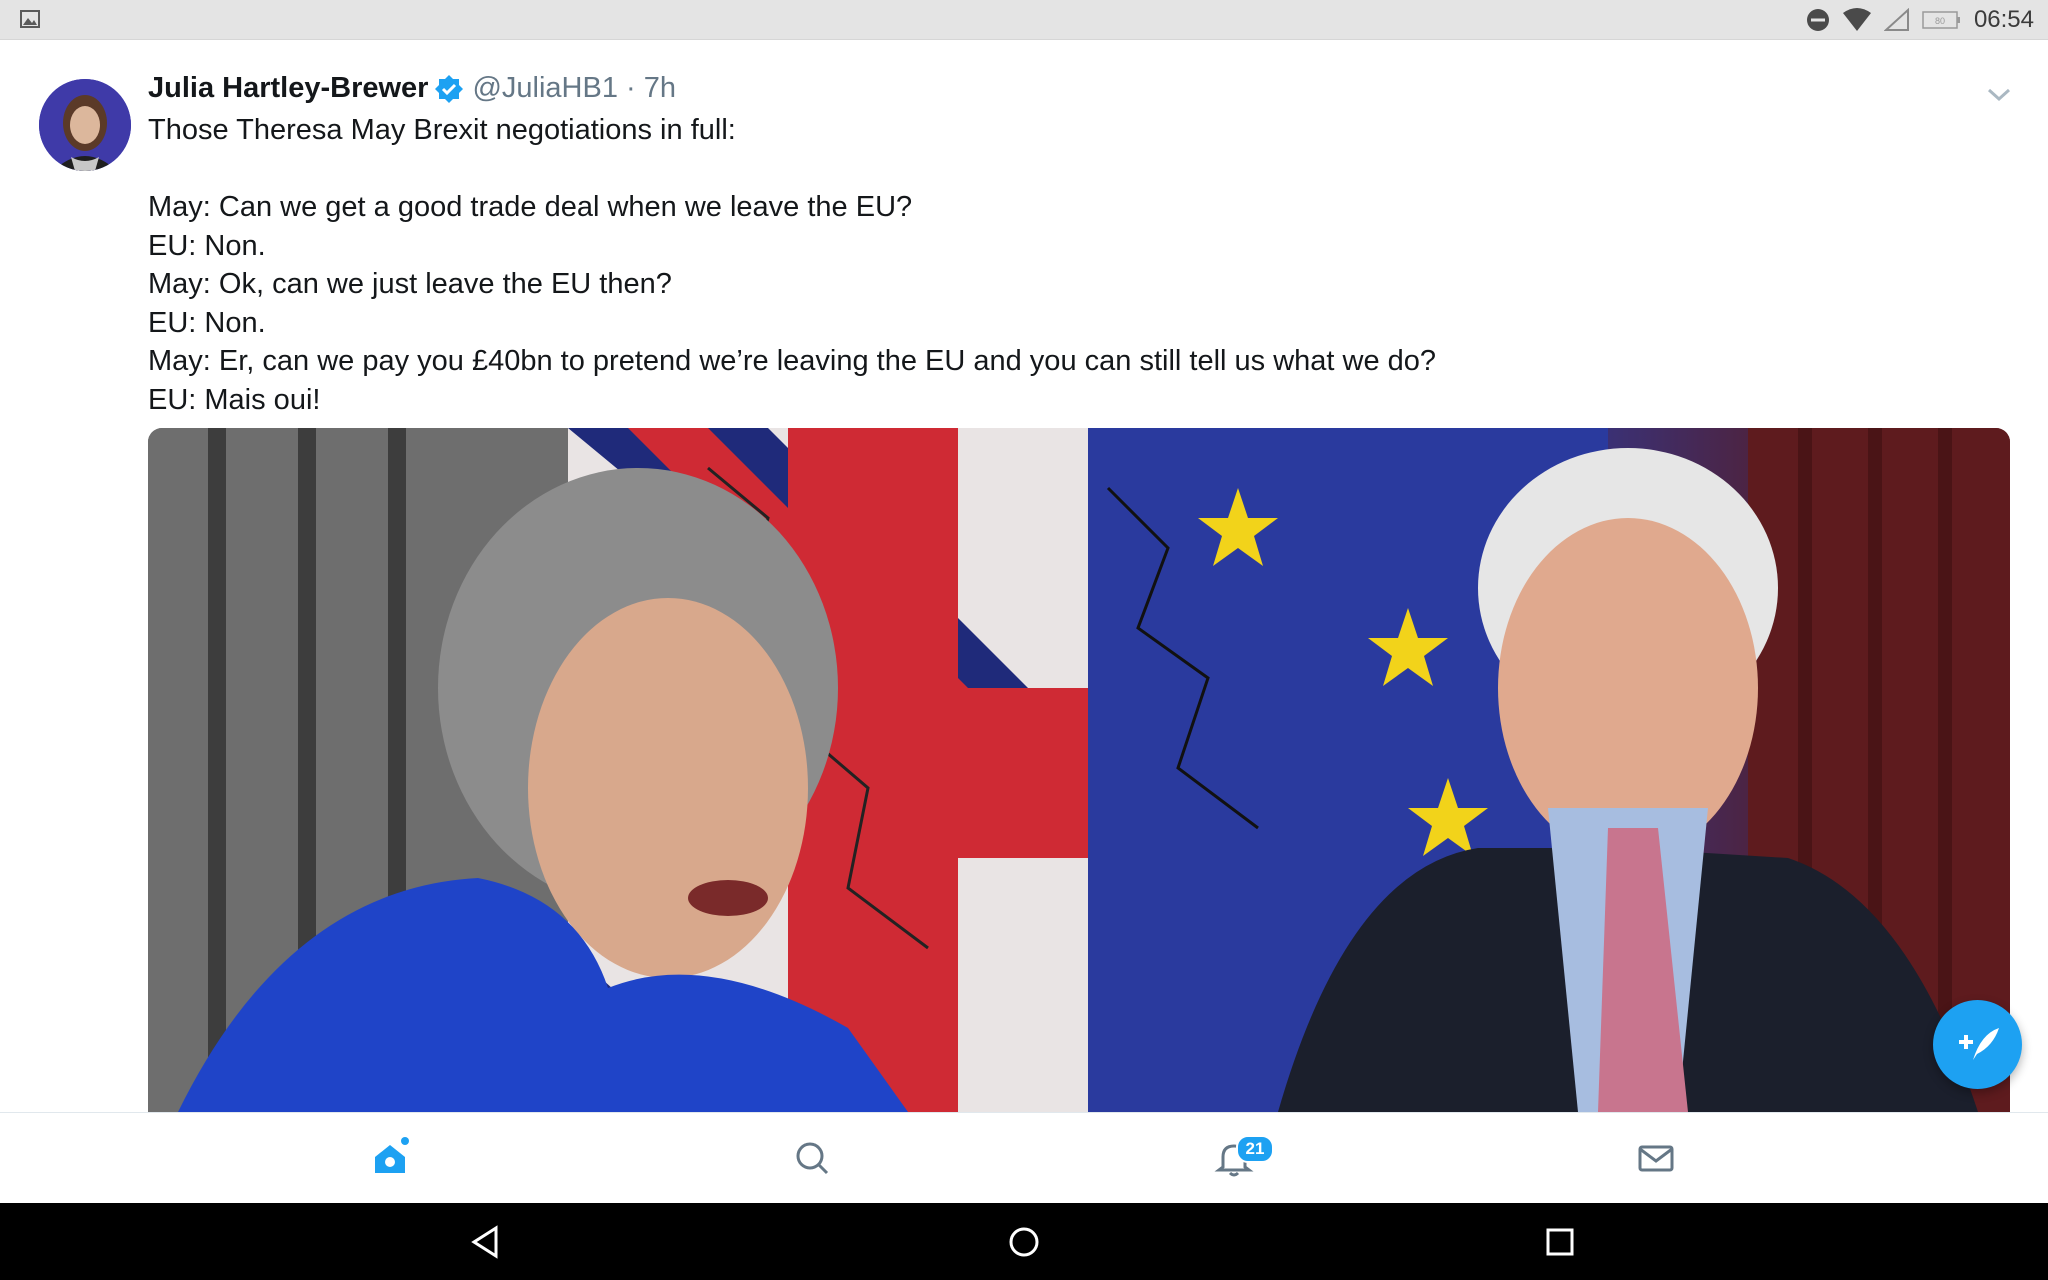  What do you see at coordinates (1024, 20) in the screenshot?
I see `status-bar: 80 06:54` at bounding box center [1024, 20].